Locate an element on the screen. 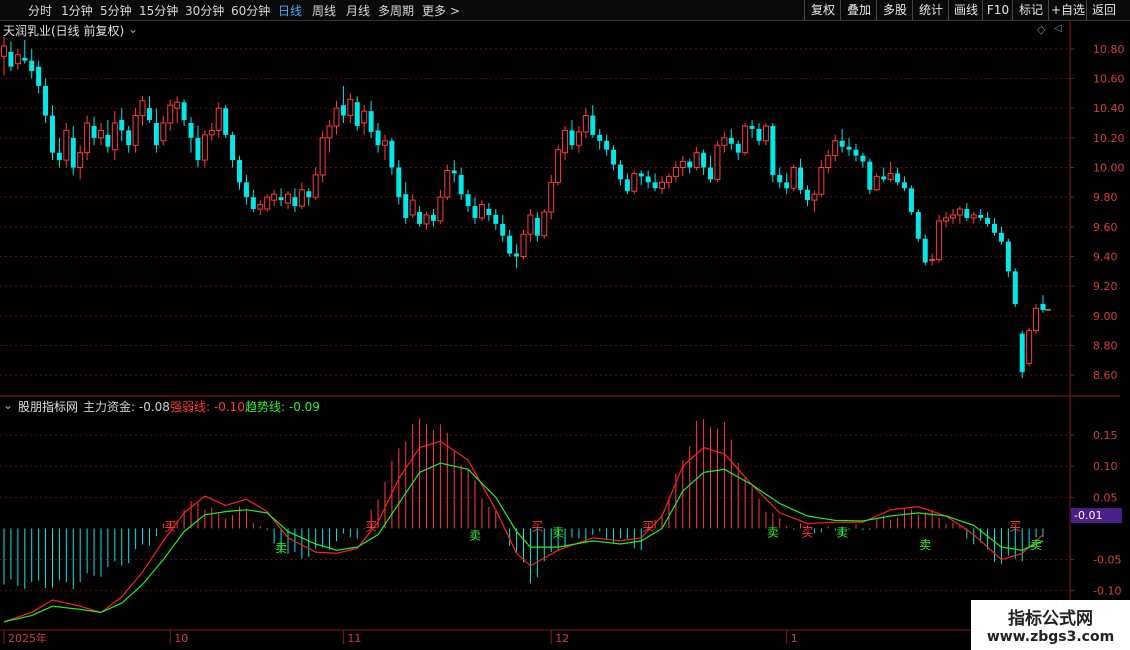  date-axis: 2025年101112123 is located at coordinates (504, 637).